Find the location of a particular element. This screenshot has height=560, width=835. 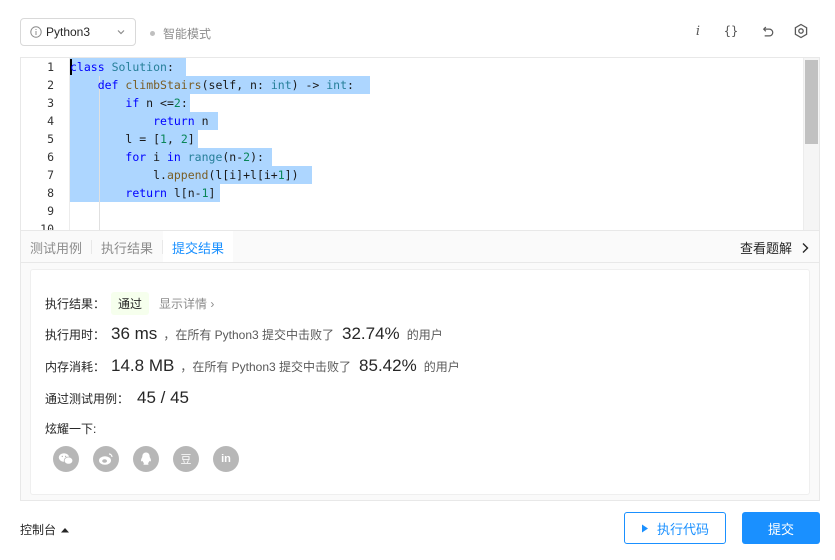

tab-test-cases: 测试用例 is located at coordinates (56, 247).